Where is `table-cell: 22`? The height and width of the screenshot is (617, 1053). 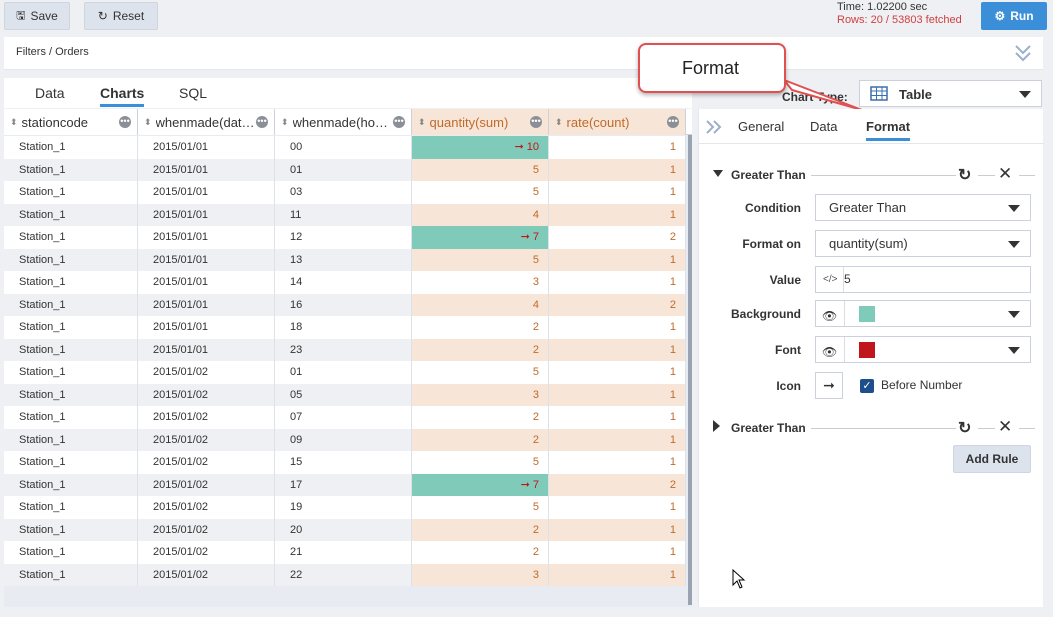 table-cell: 22 is located at coordinates (343, 574).